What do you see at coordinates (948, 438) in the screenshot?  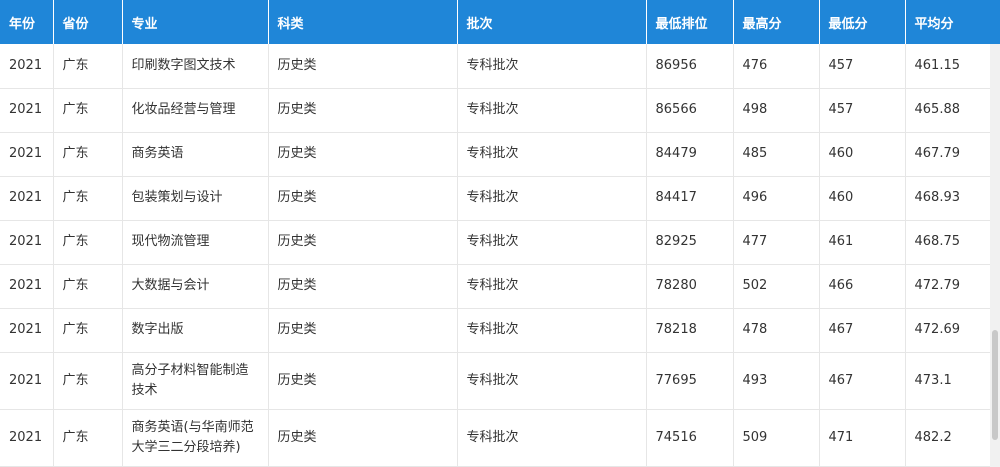 I see `cell-avg-score: 482.2` at bounding box center [948, 438].